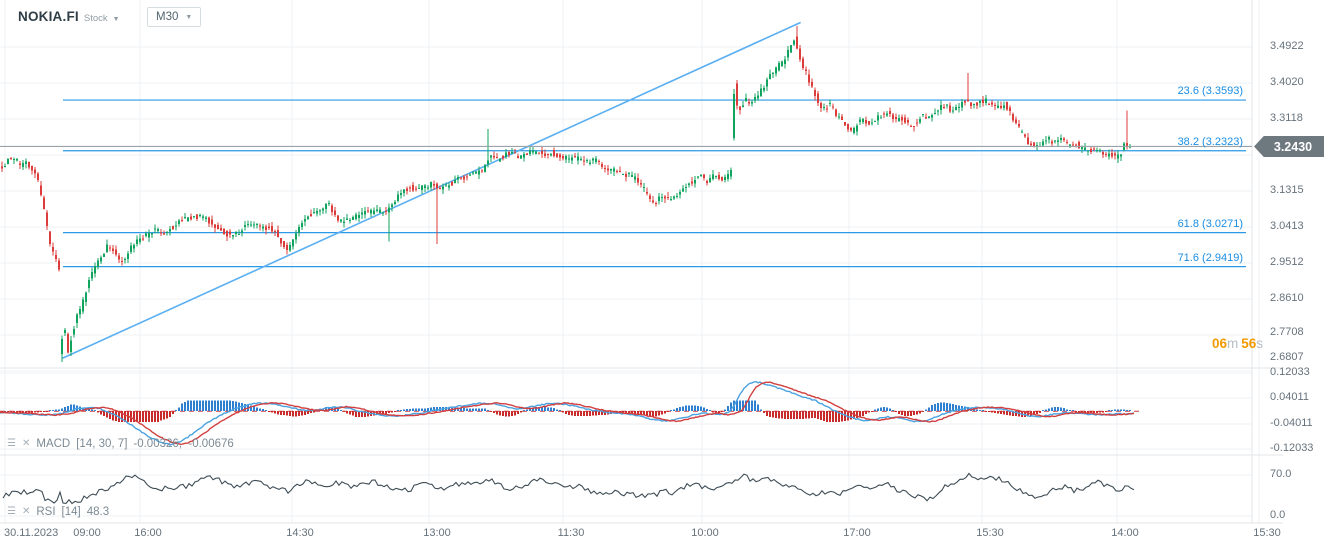 This screenshot has width=1330, height=547. I want to click on price-axis-label: 2.7708, so click(1287, 332).